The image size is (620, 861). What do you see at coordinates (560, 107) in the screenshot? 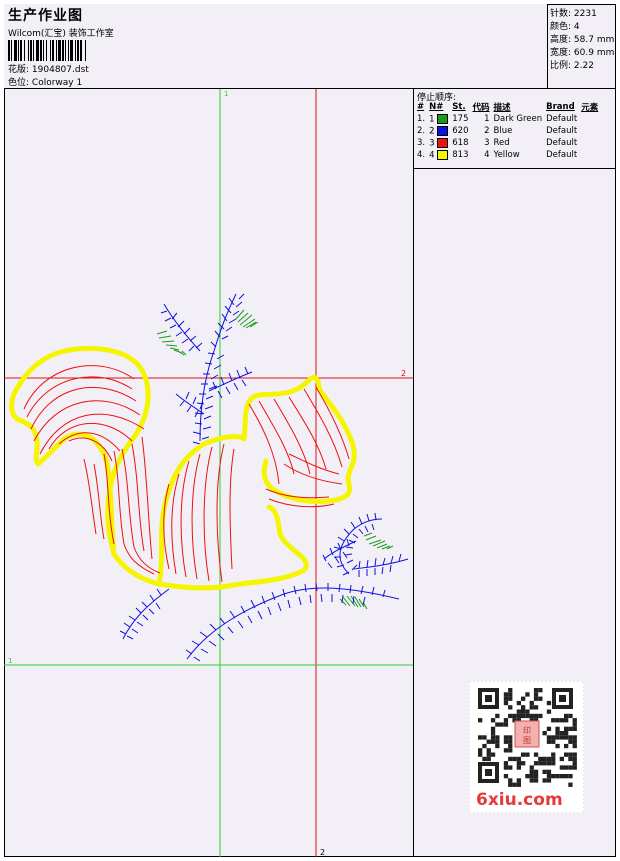
I see `col-brand: Brand` at bounding box center [560, 107].